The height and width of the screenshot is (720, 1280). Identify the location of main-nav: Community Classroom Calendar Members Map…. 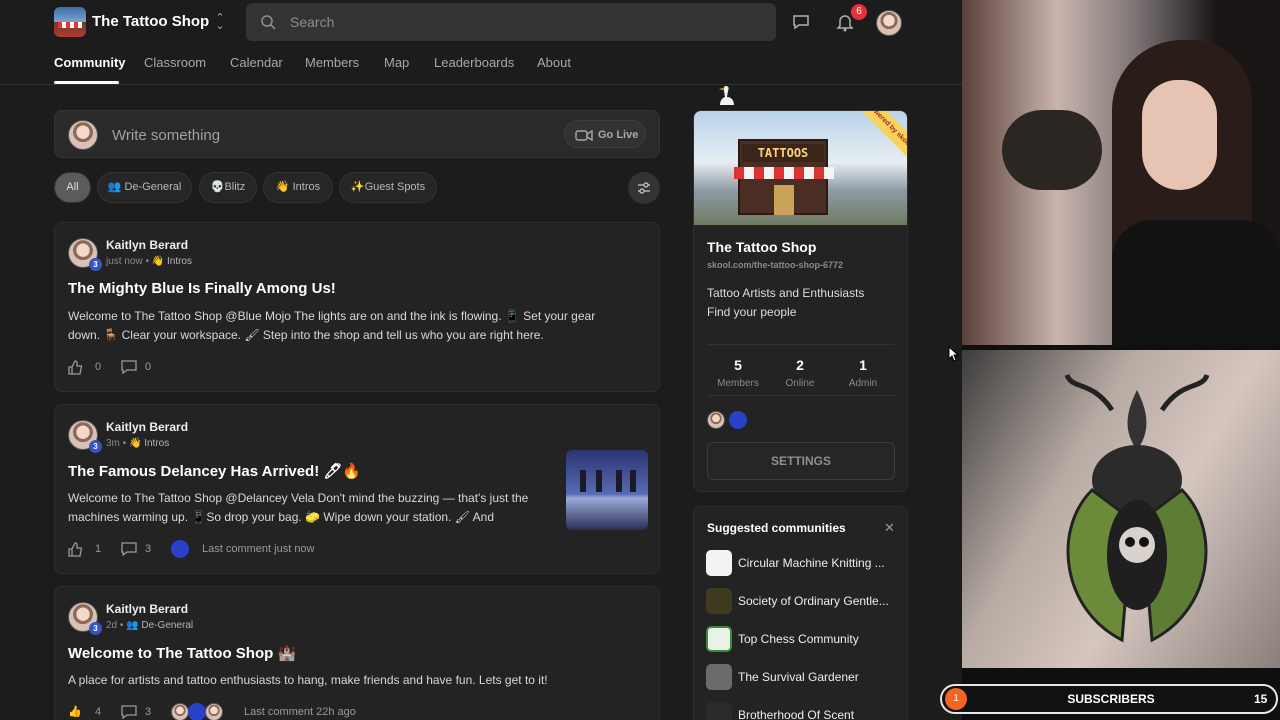
(481, 64).